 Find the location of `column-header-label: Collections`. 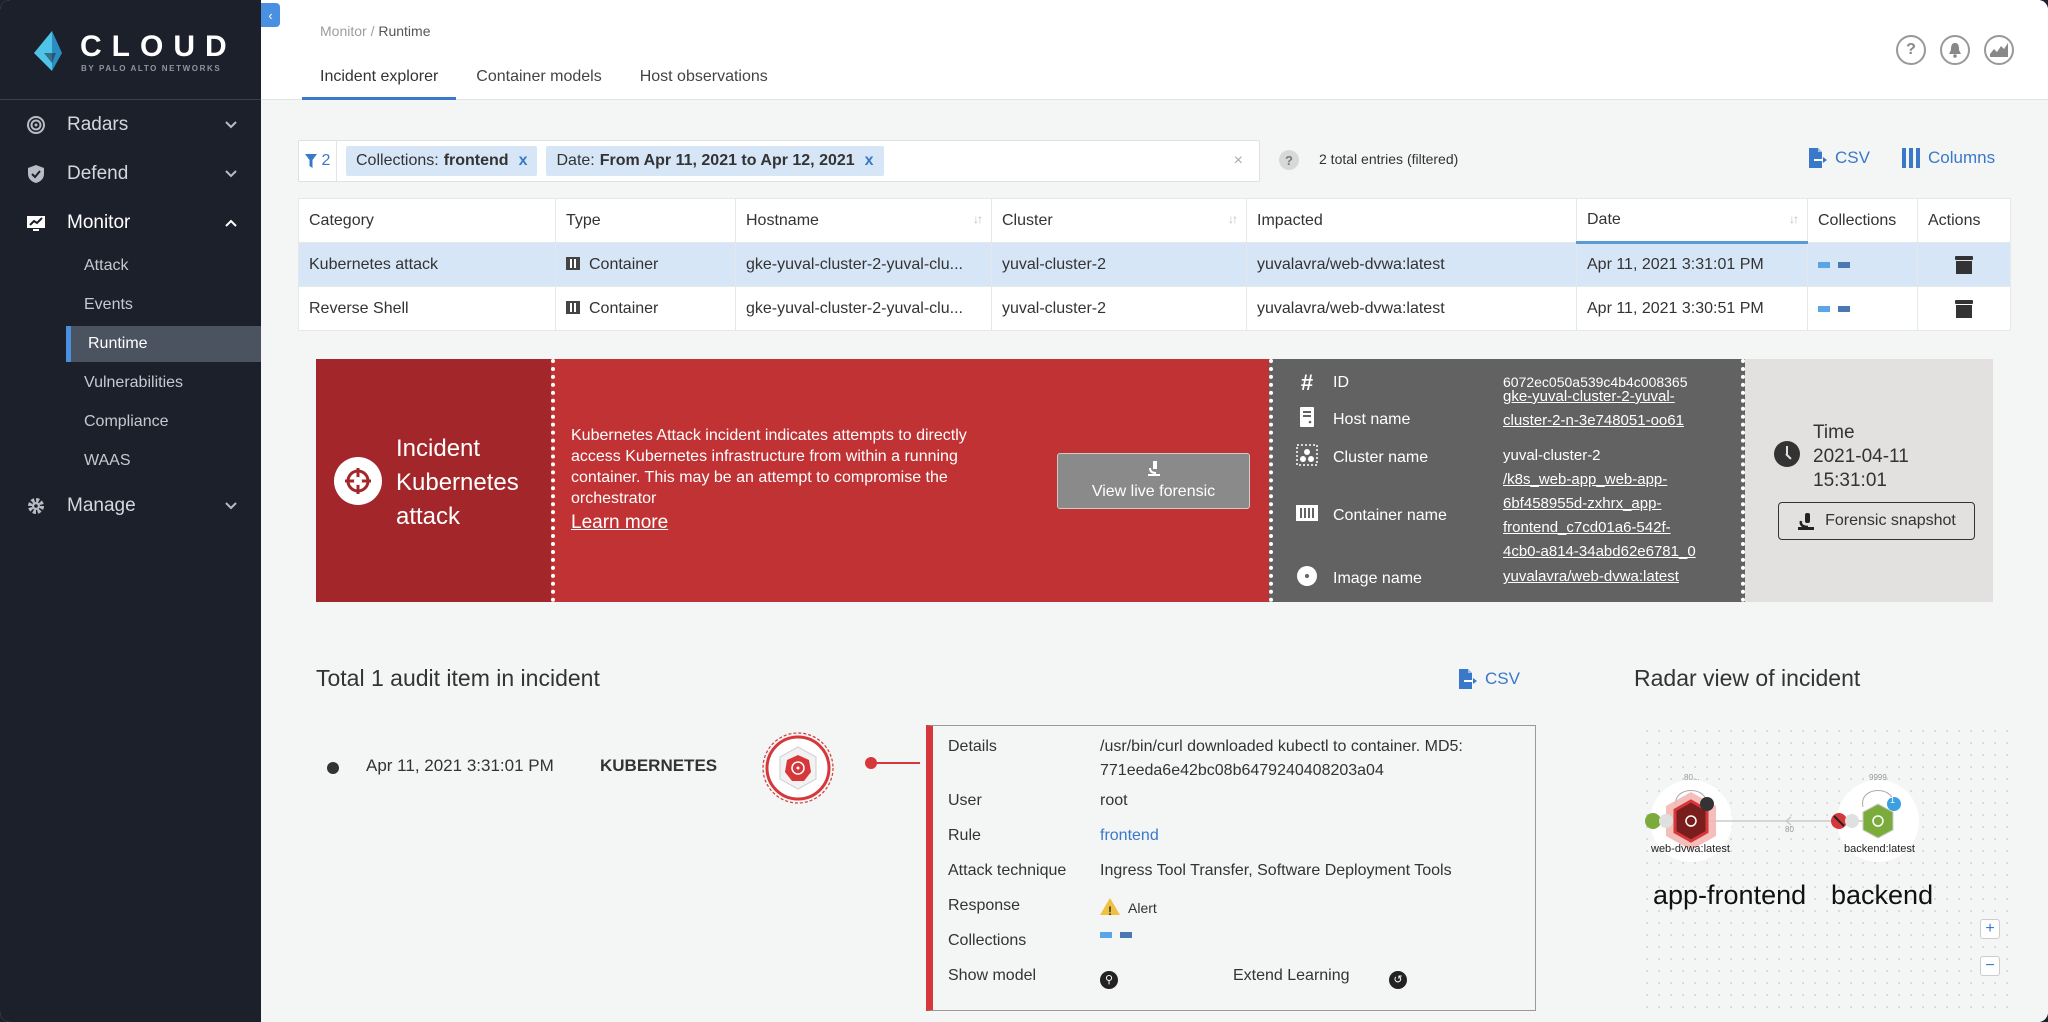

column-header-label: Collections is located at coordinates (1857, 220).